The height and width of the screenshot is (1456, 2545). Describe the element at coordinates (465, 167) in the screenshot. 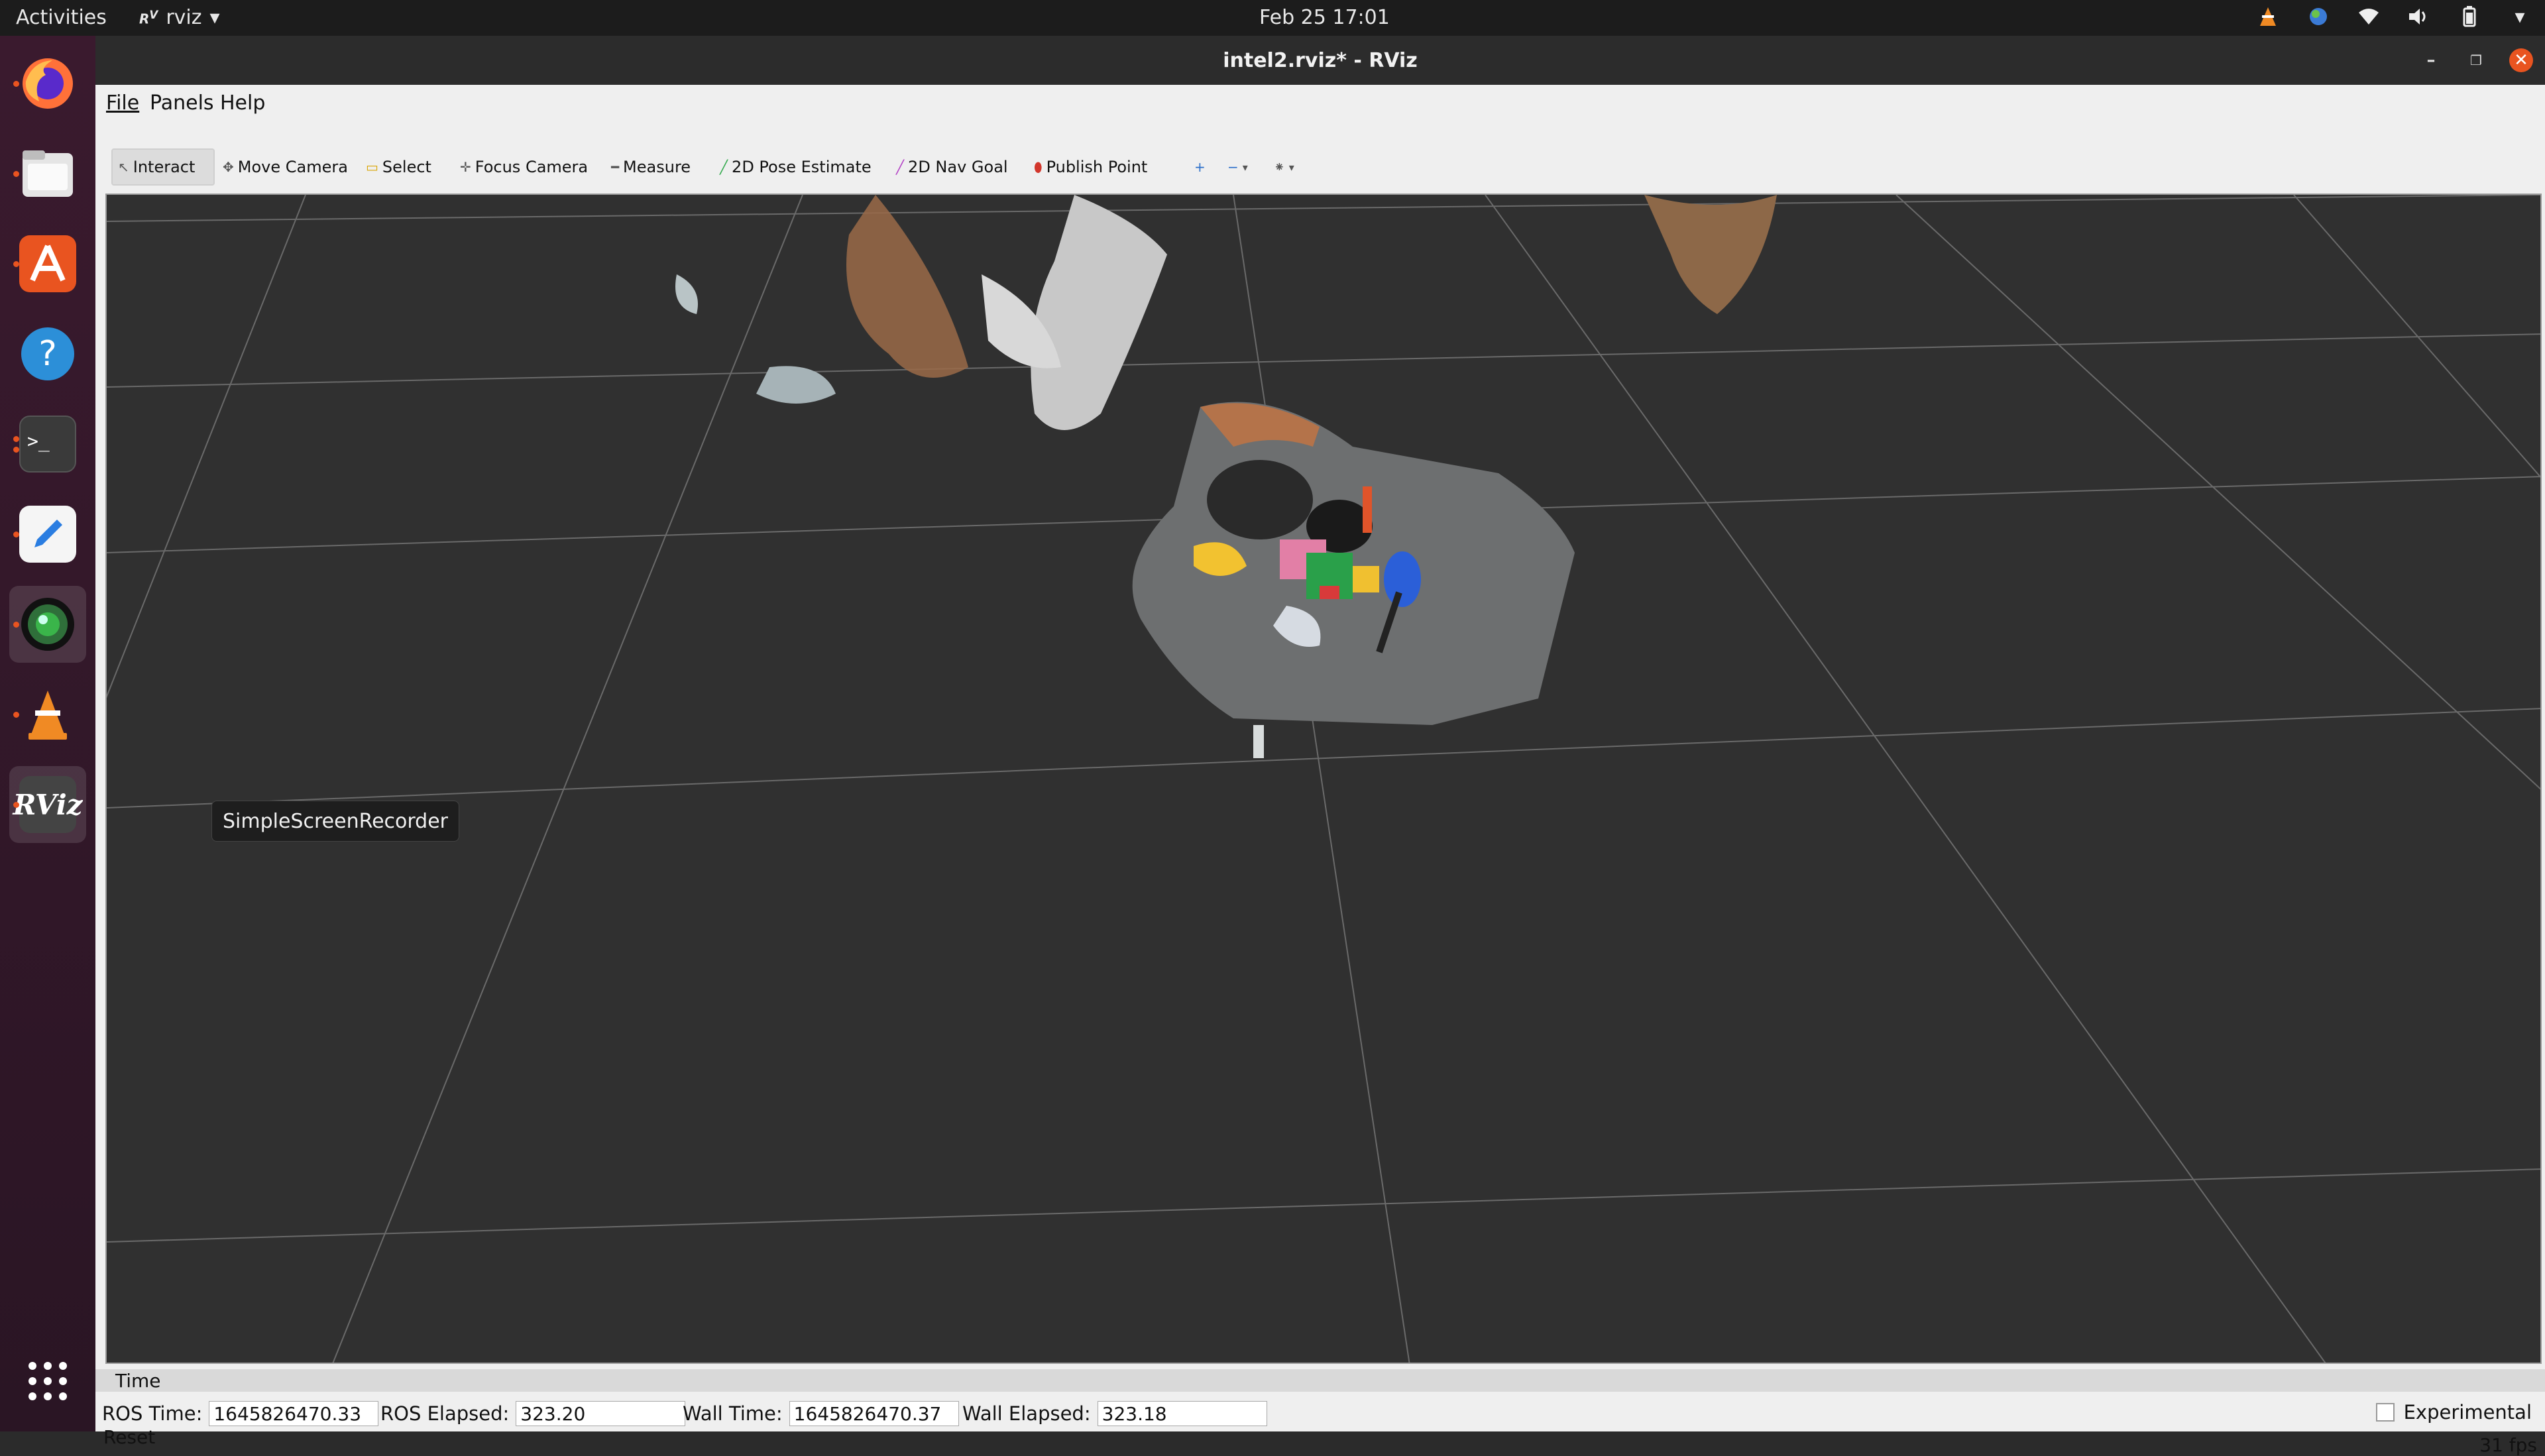

I see `focus-camera-icon: ✛` at that location.